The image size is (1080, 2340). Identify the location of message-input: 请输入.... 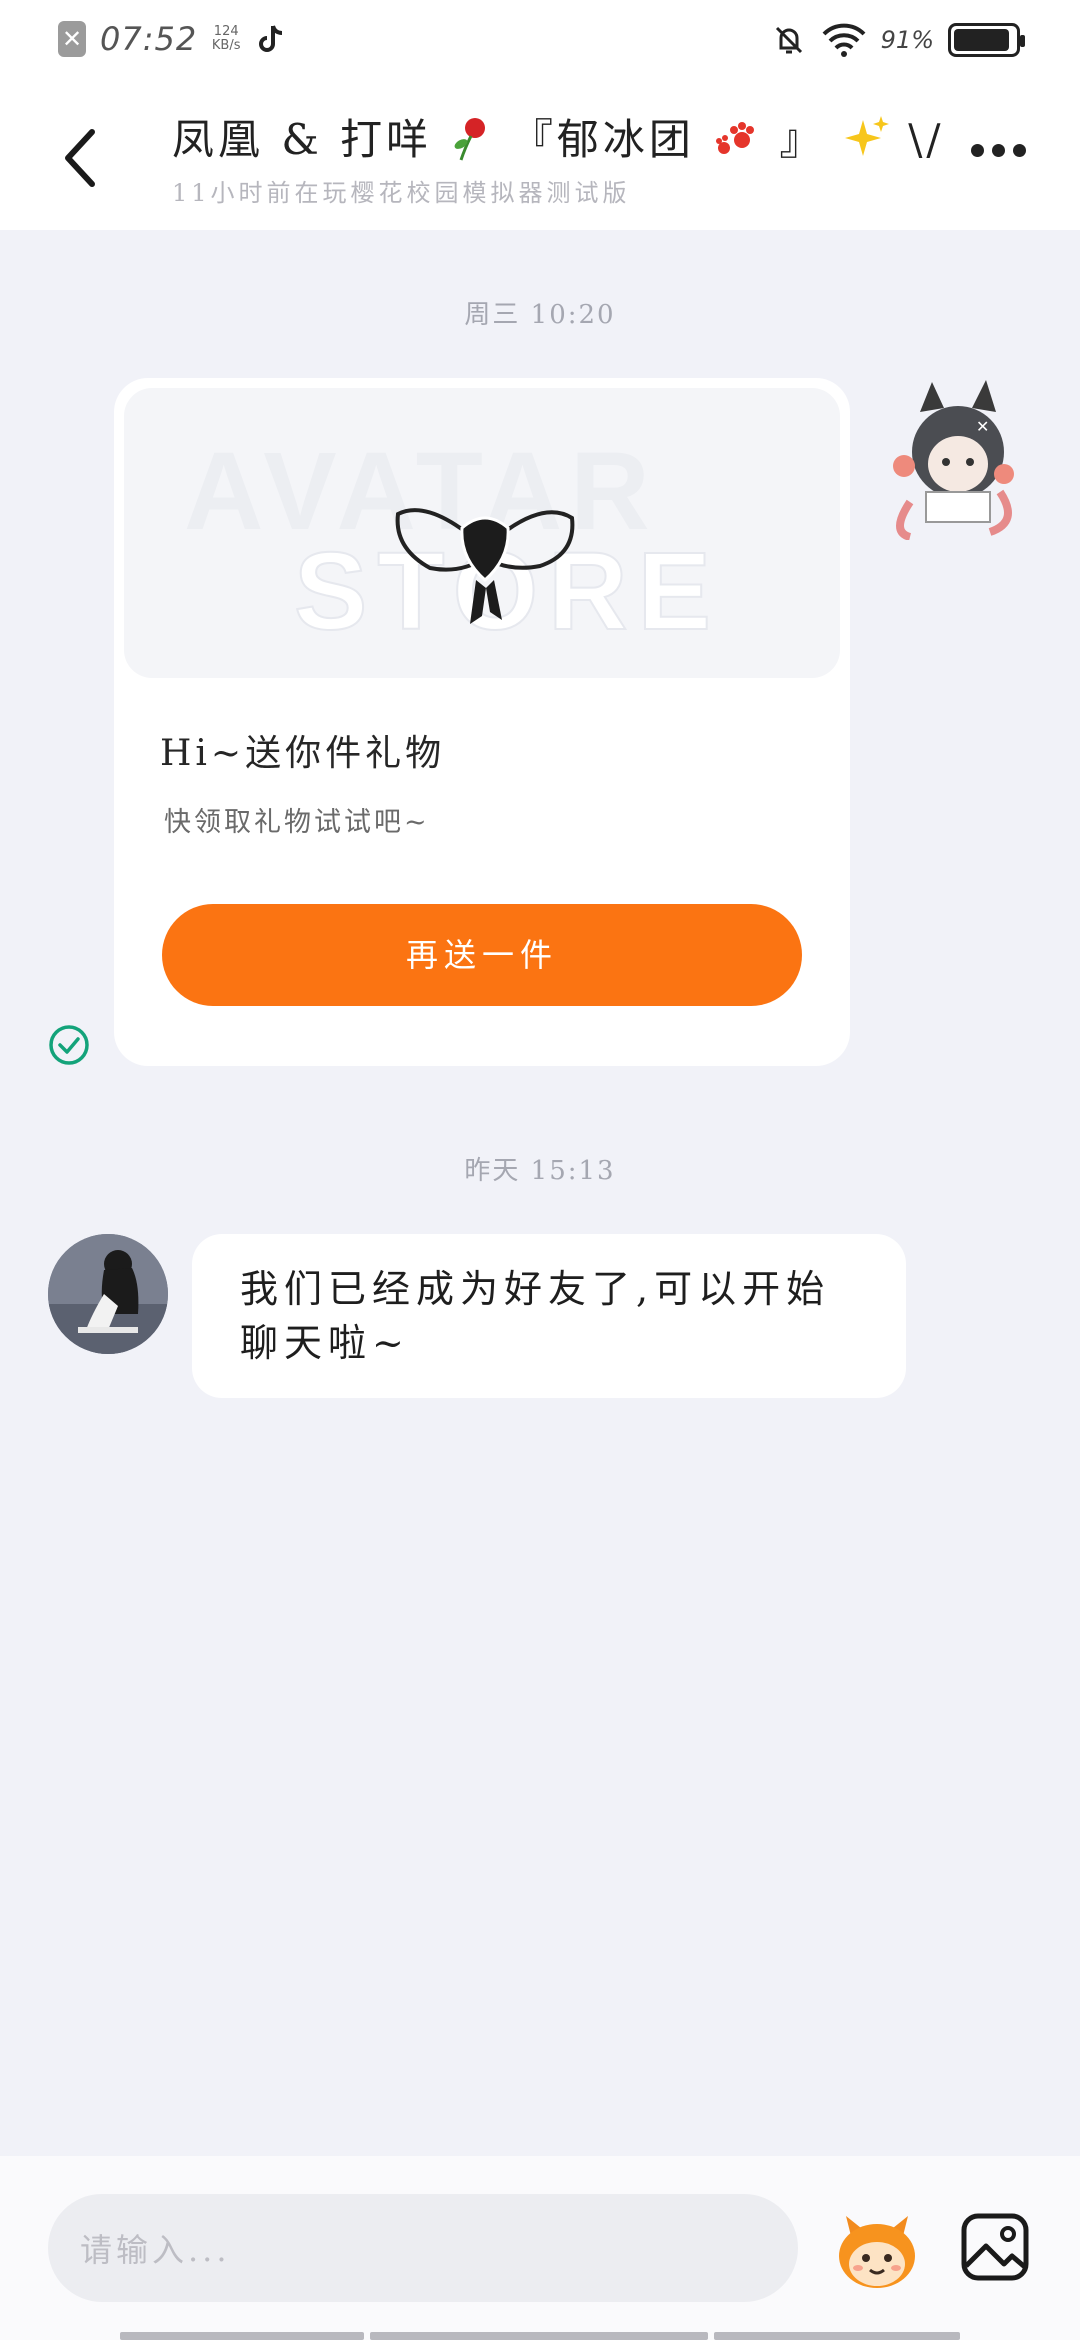
(423, 2248).